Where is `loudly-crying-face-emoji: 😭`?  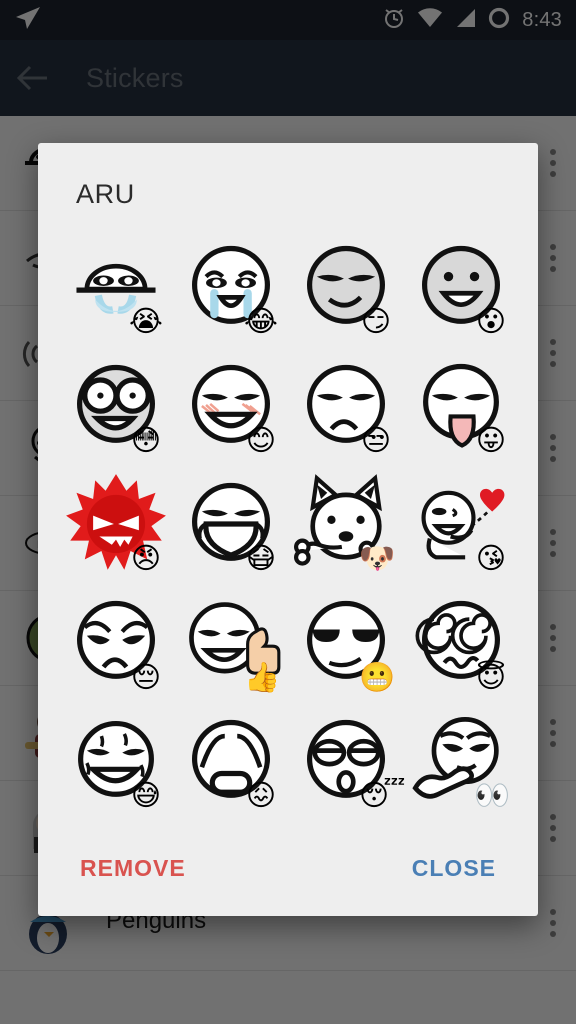
loudly-crying-face-emoji: 😭 is located at coordinates (146, 321).